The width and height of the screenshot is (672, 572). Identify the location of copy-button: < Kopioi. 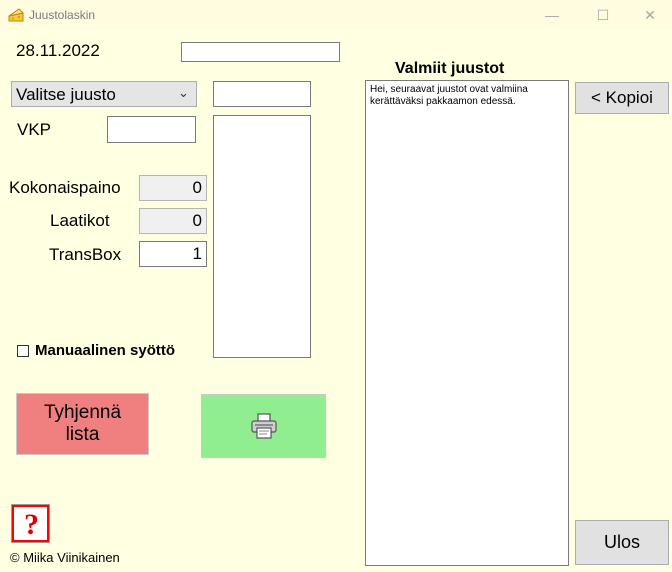
(622, 98).